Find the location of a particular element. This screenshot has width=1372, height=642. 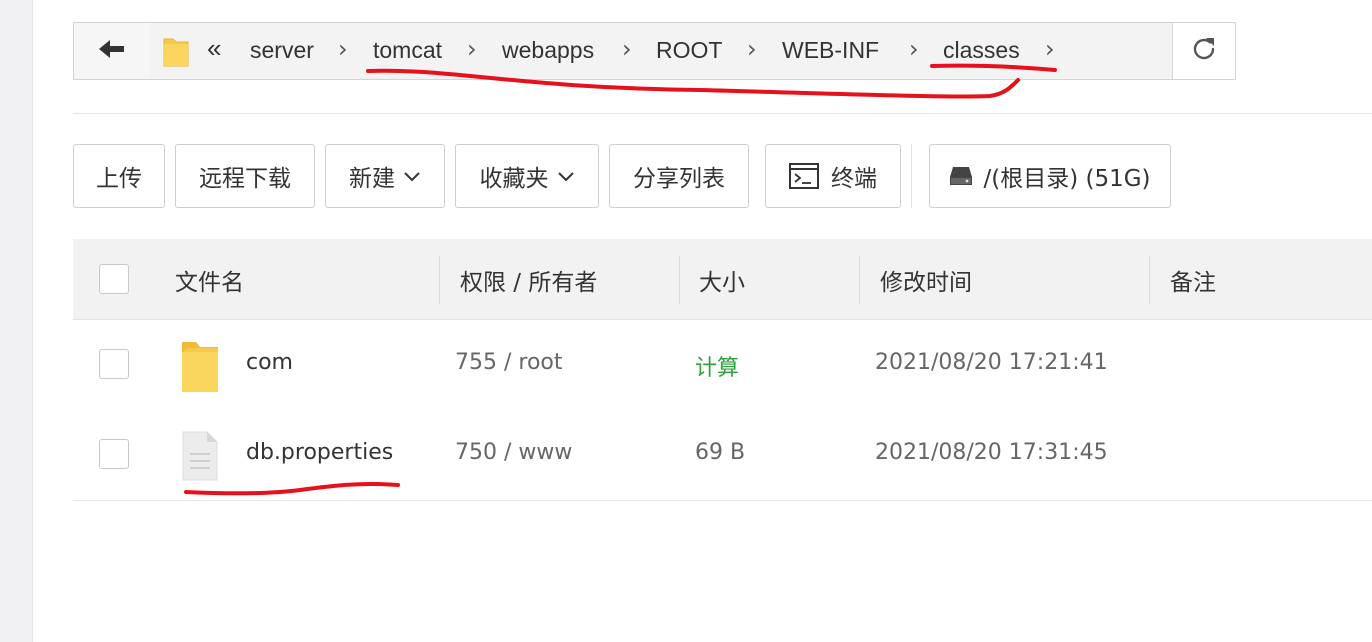

header-filename: 文件名 is located at coordinates (209, 280).